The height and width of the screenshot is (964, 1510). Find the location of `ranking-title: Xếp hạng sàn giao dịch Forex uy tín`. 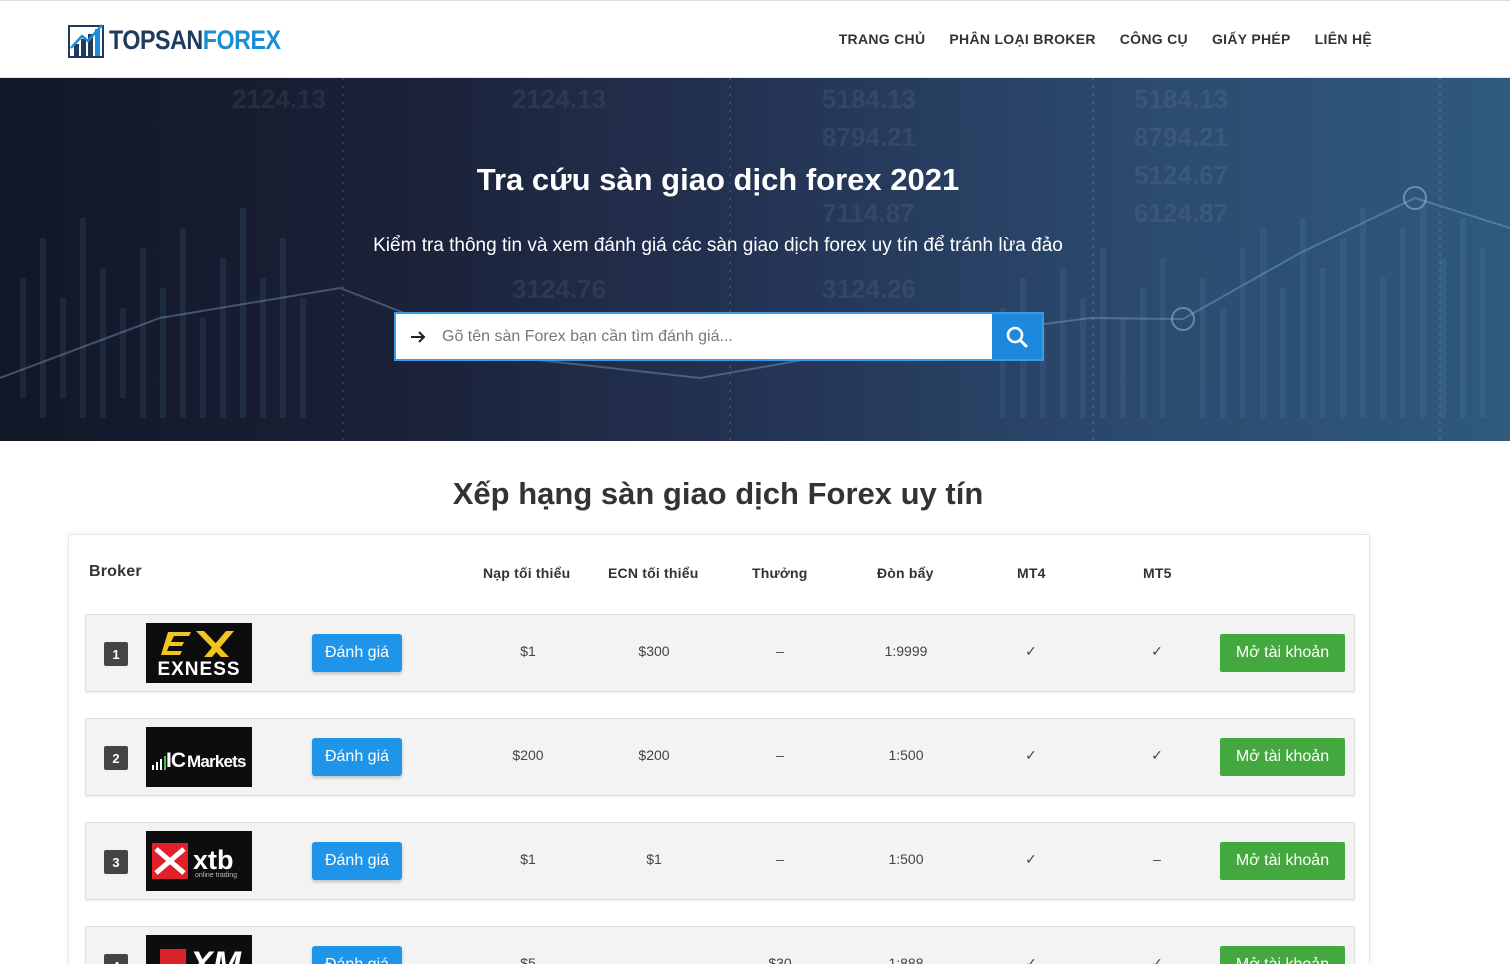

ranking-title: Xếp hạng sàn giao dịch Forex uy tín is located at coordinates (718, 493).